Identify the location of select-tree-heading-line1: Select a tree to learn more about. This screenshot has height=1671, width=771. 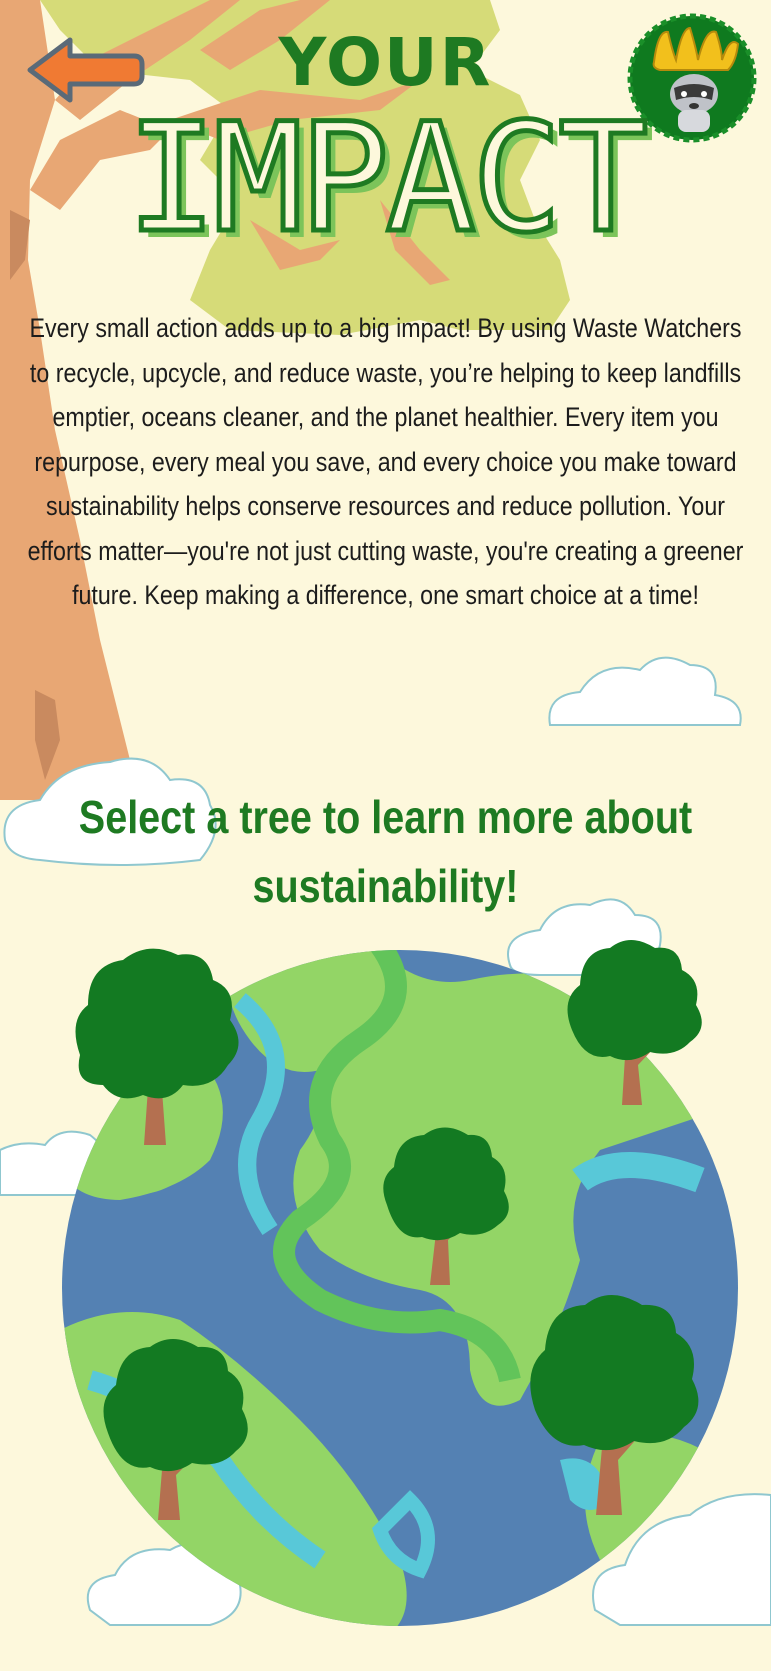
(385, 817).